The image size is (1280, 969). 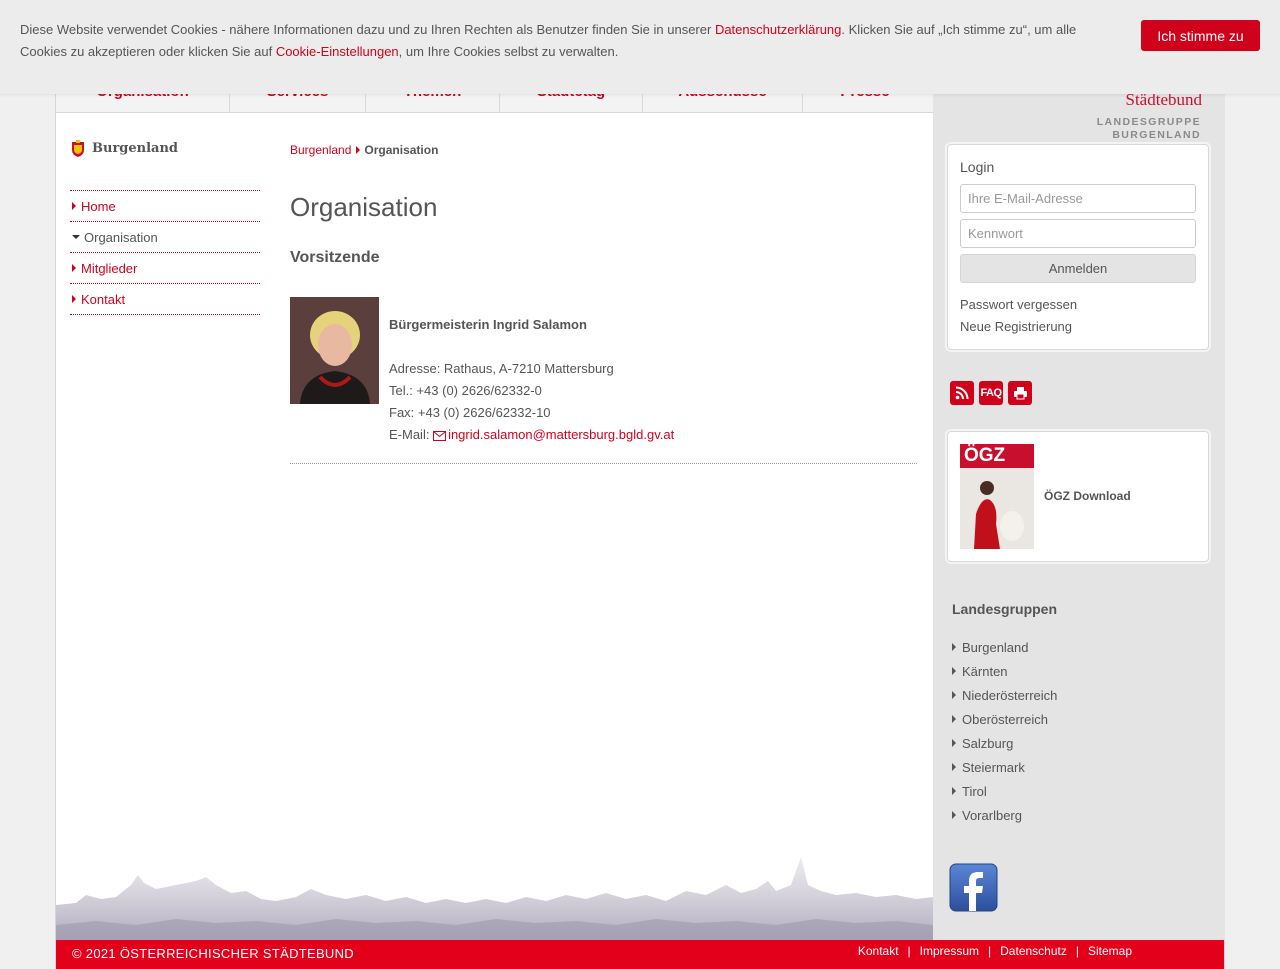 I want to click on landesgruppe-link: Kärnten, so click(x=985, y=671).